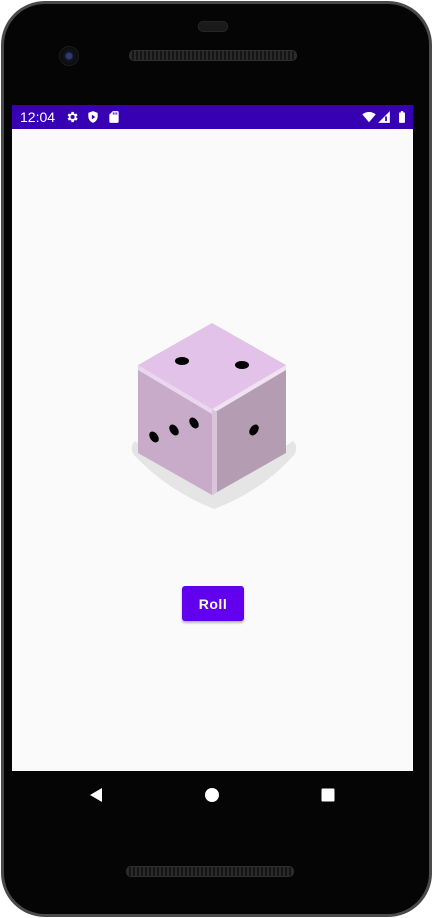 The width and height of the screenshot is (433, 918). What do you see at coordinates (72, 117) in the screenshot?
I see `gear-icon` at bounding box center [72, 117].